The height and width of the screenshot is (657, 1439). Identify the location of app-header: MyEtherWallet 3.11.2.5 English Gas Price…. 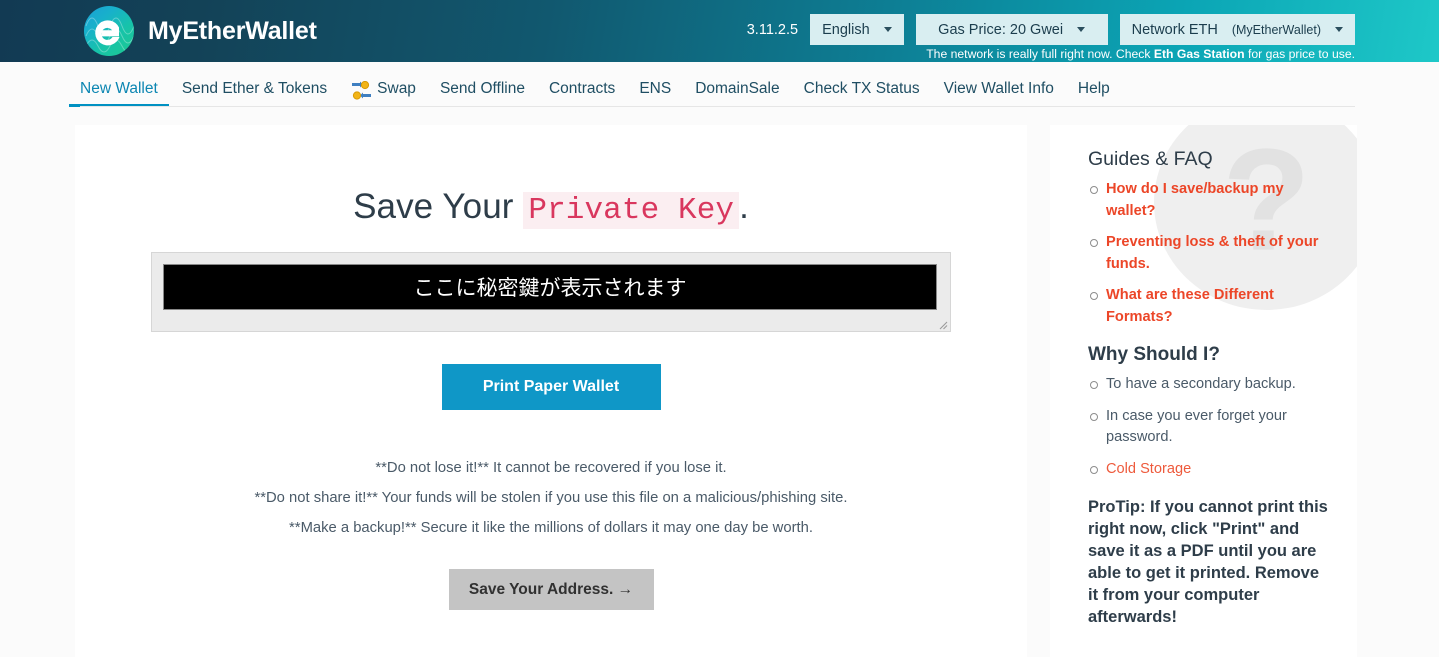
(719, 31).